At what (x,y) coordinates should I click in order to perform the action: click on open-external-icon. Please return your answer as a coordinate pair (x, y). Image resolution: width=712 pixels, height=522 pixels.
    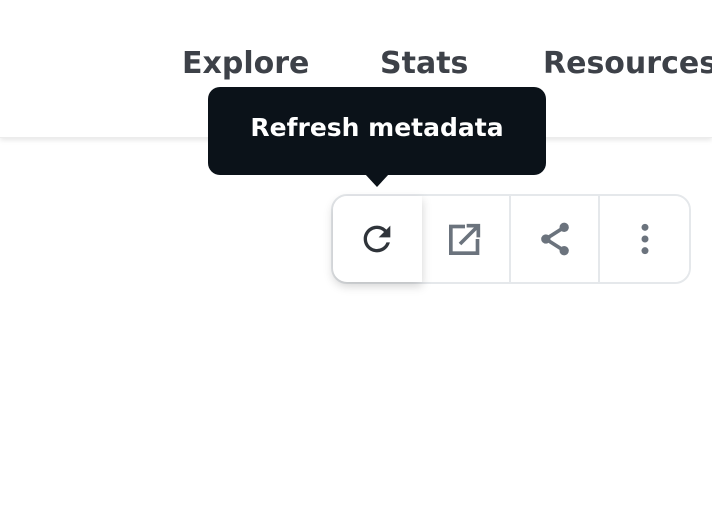
    Looking at the image, I should click on (465, 239).